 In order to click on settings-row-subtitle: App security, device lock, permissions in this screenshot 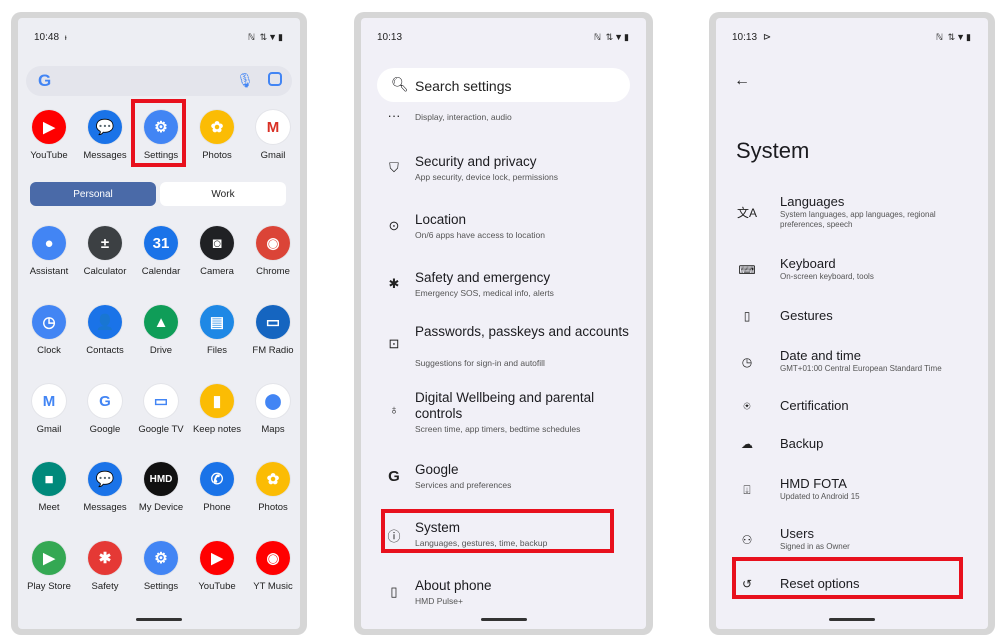, I will do `click(486, 177)`.